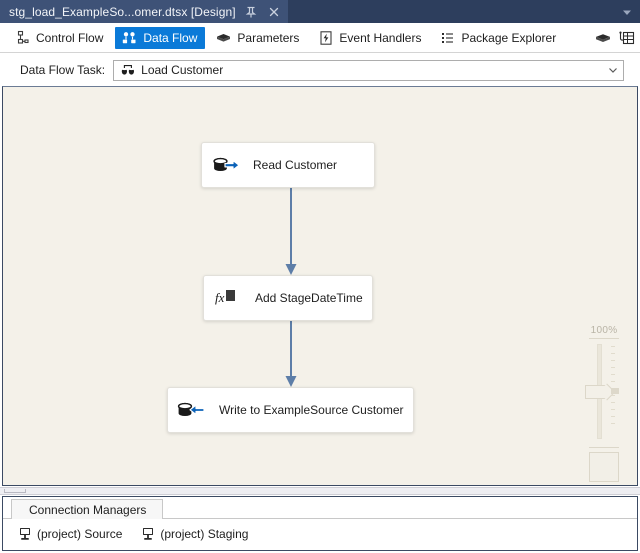 This screenshot has width=640, height=553. I want to click on oledb-source-icon, so click(226, 165).